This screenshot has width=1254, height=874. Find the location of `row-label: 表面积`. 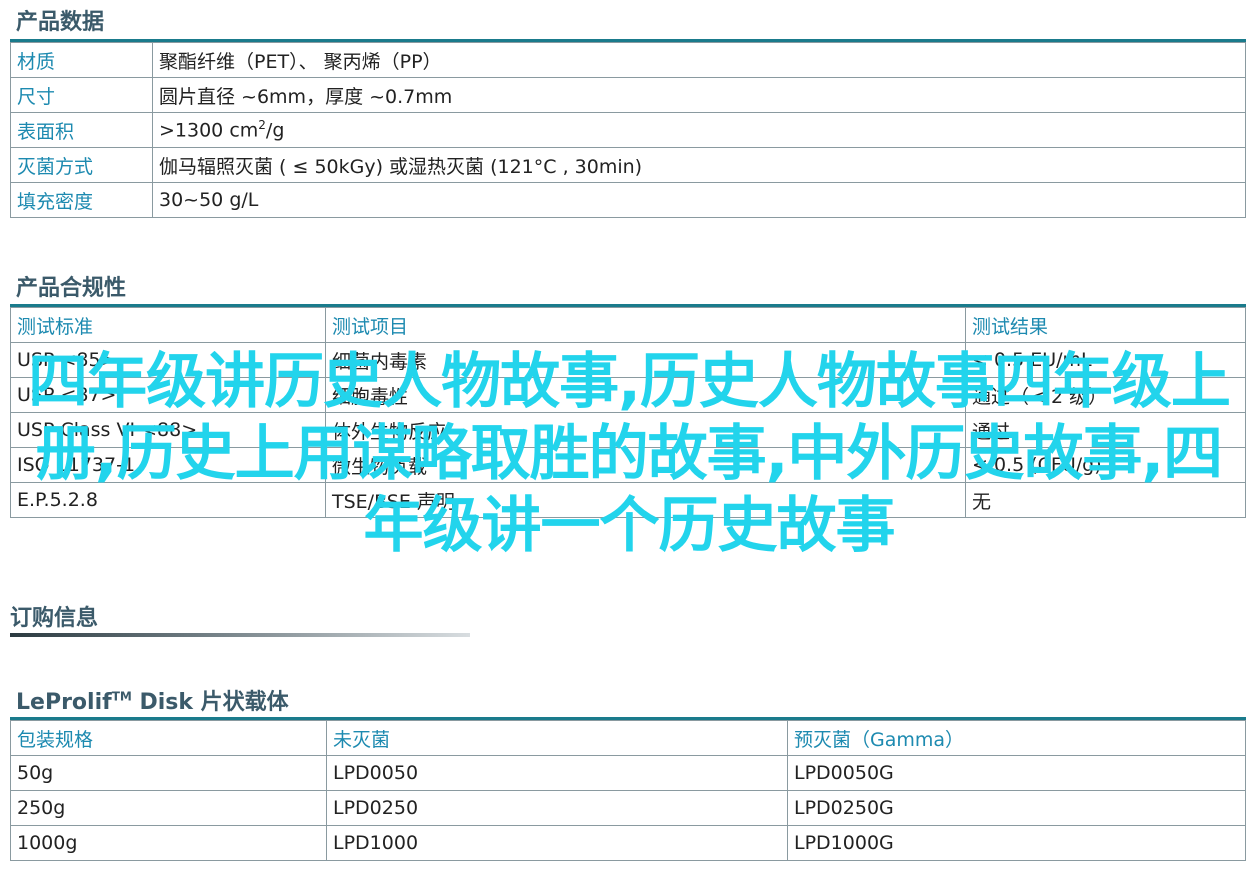

row-label: 表面积 is located at coordinates (81, 130).